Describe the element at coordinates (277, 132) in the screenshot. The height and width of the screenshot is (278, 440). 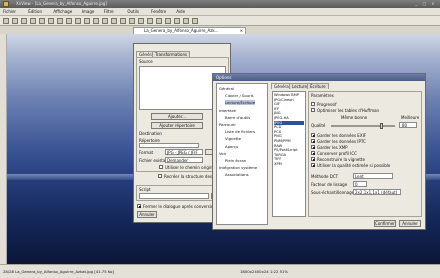
I see `format-item-8: PCX` at that location.